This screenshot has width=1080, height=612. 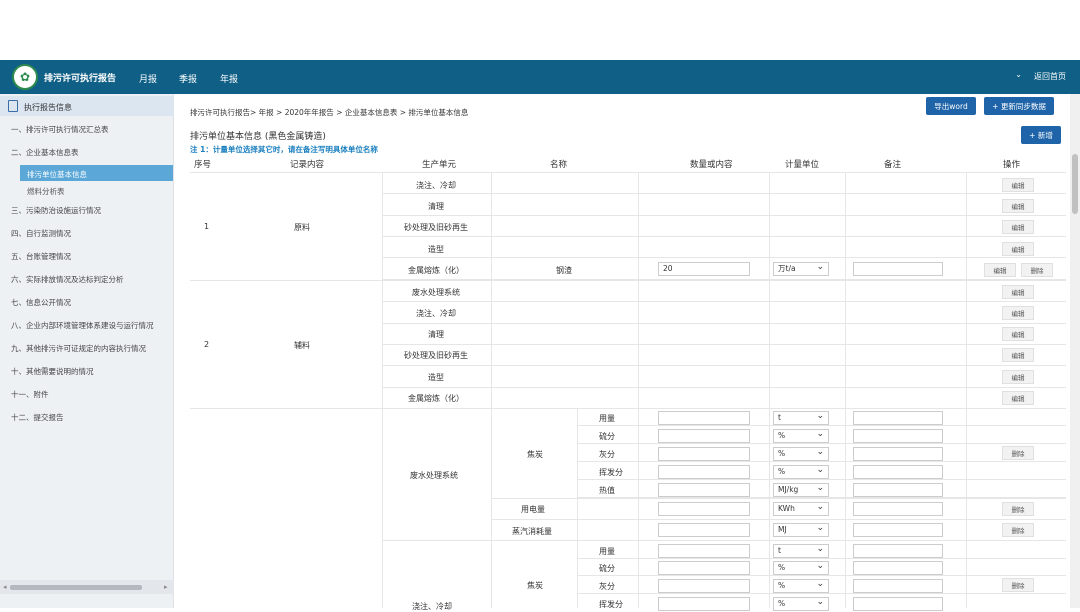 What do you see at coordinates (37, 417) in the screenshot?
I see `sidebar-item-submit: 十二、提交报告` at bounding box center [37, 417].